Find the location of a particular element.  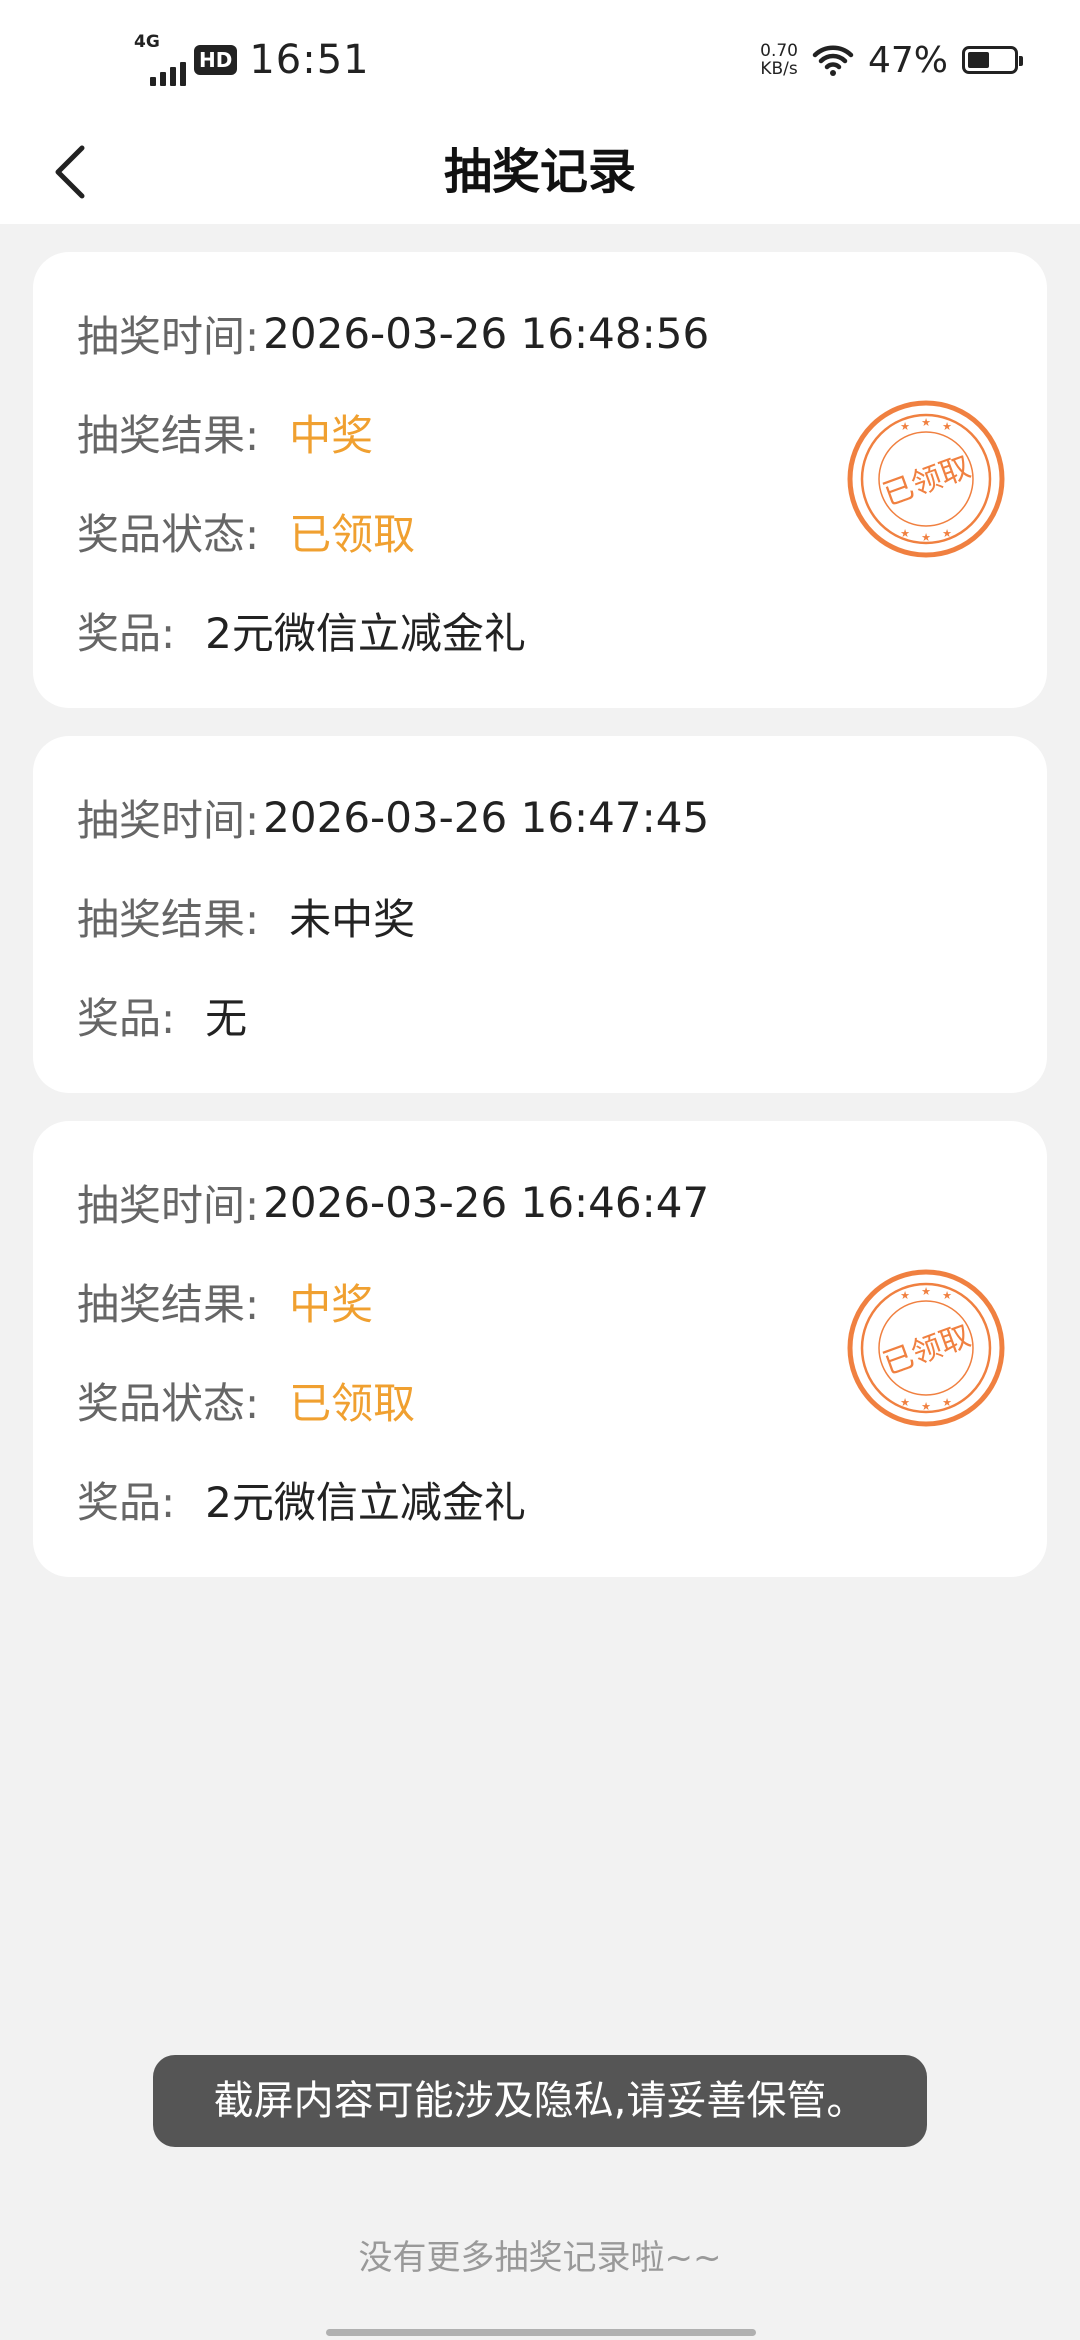

record-time-row: 抽奖时间: 2026-03-26 16:47:45 is located at coordinates (562, 817).